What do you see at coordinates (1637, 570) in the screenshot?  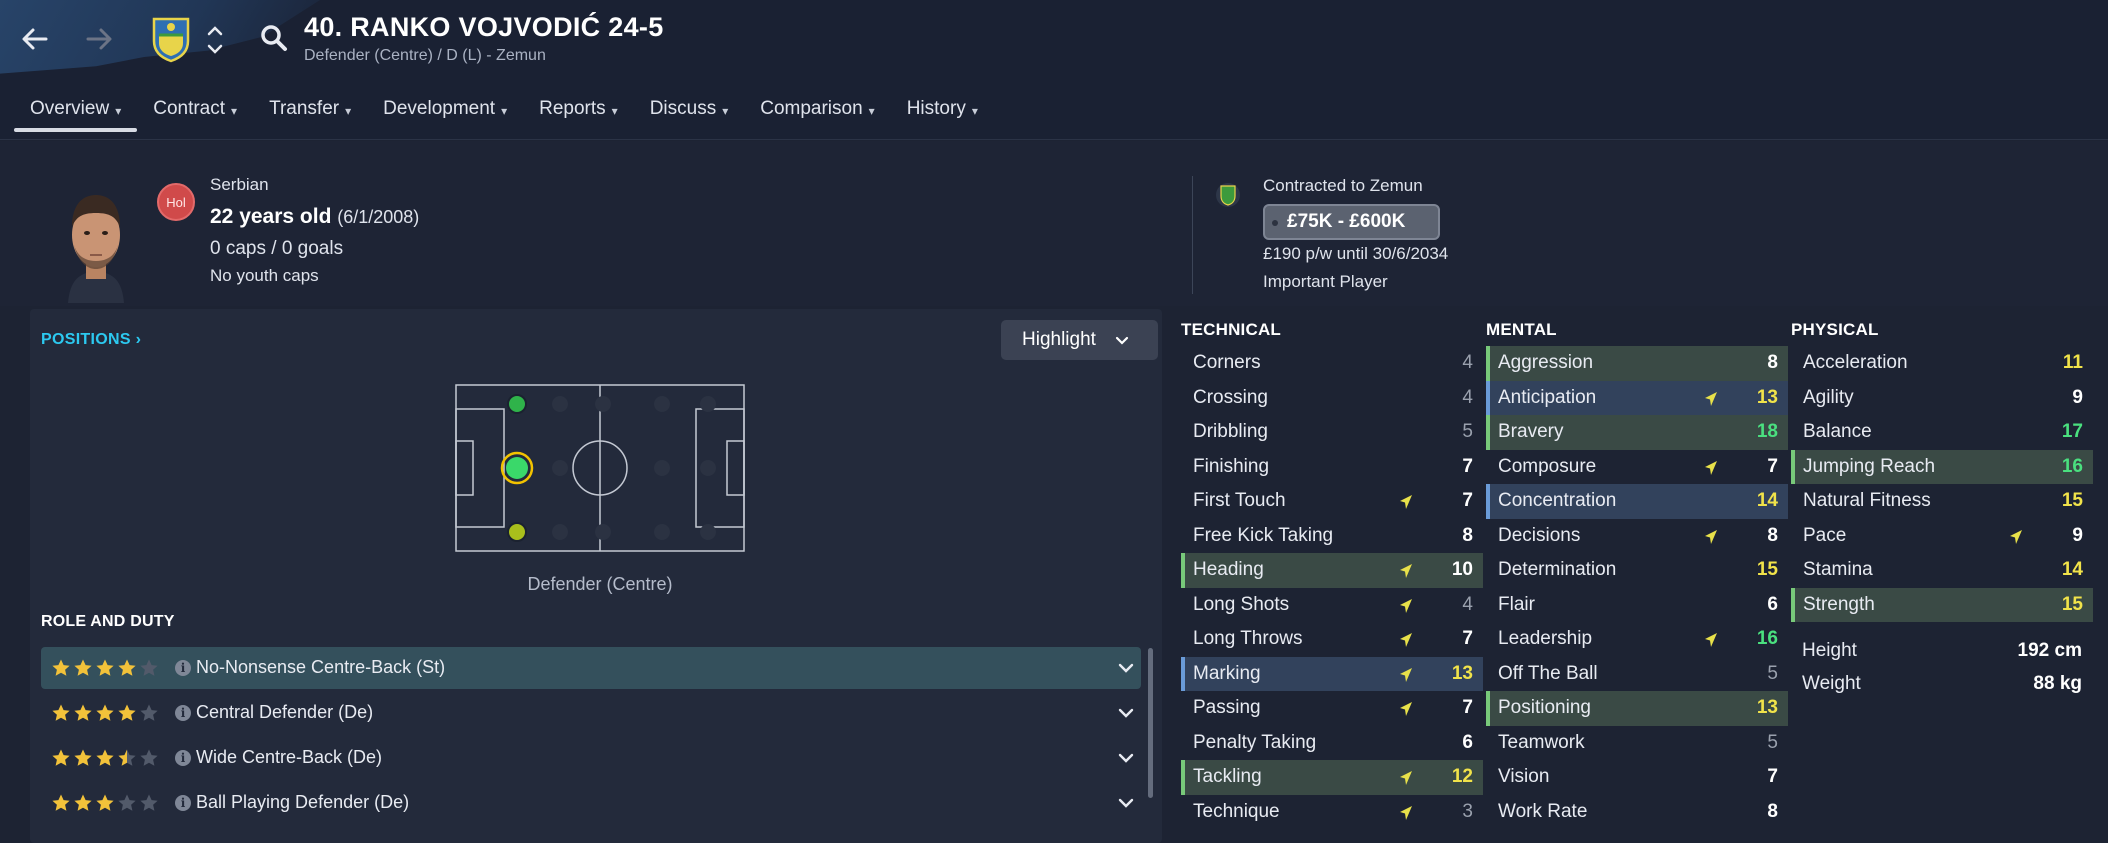 I see `attribute-row: Determination 15` at bounding box center [1637, 570].